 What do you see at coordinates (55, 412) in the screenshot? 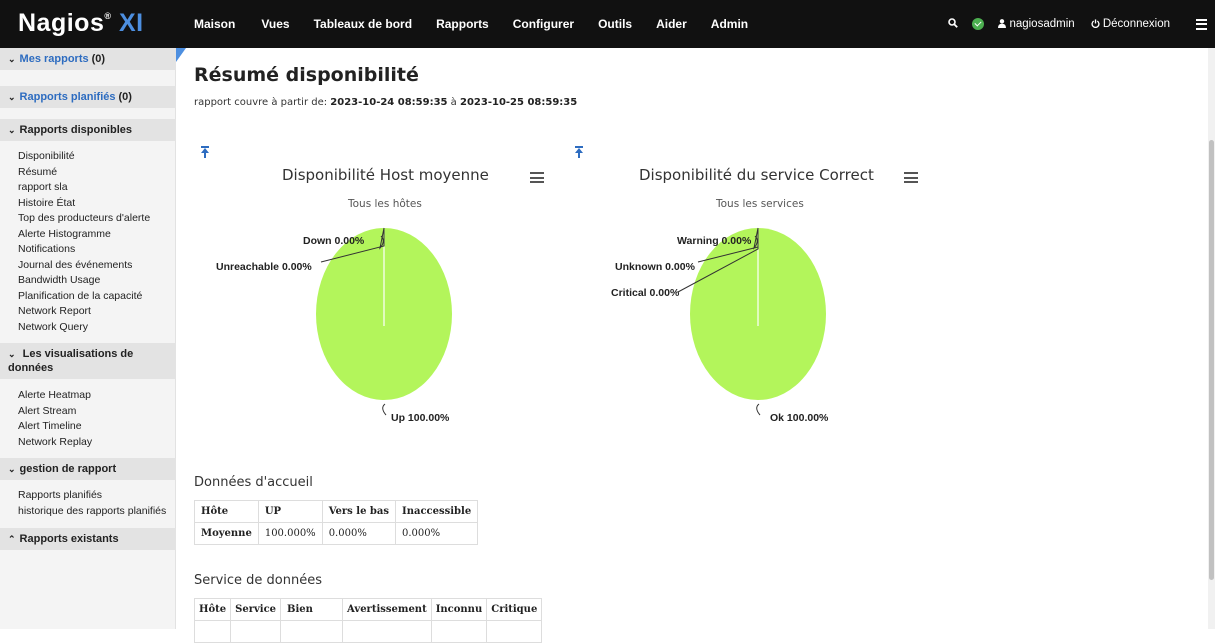
I see `viz-link-alert-stream: Alert Stream` at bounding box center [55, 412].